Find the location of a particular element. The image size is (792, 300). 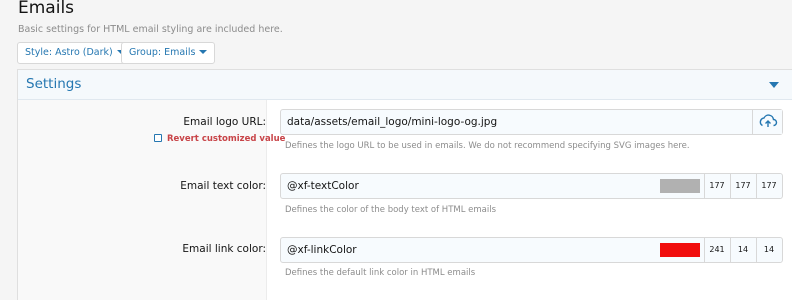

settings-block-title: Settings is located at coordinates (54, 84).